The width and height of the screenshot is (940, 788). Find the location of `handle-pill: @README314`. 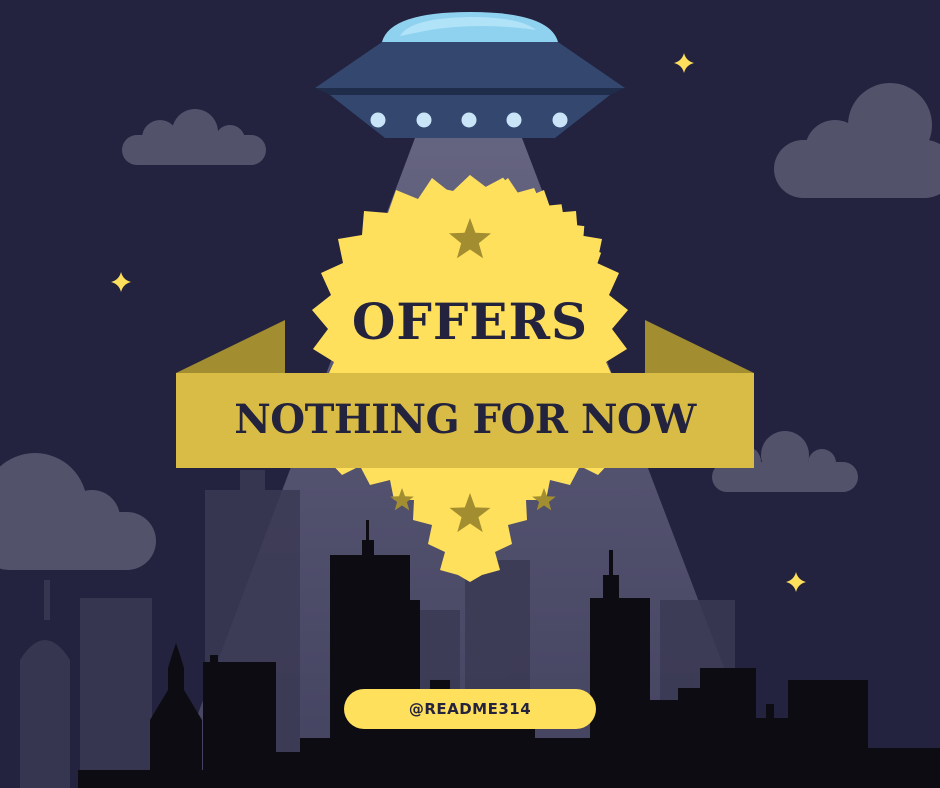

handle-pill: @README314 is located at coordinates (470, 709).